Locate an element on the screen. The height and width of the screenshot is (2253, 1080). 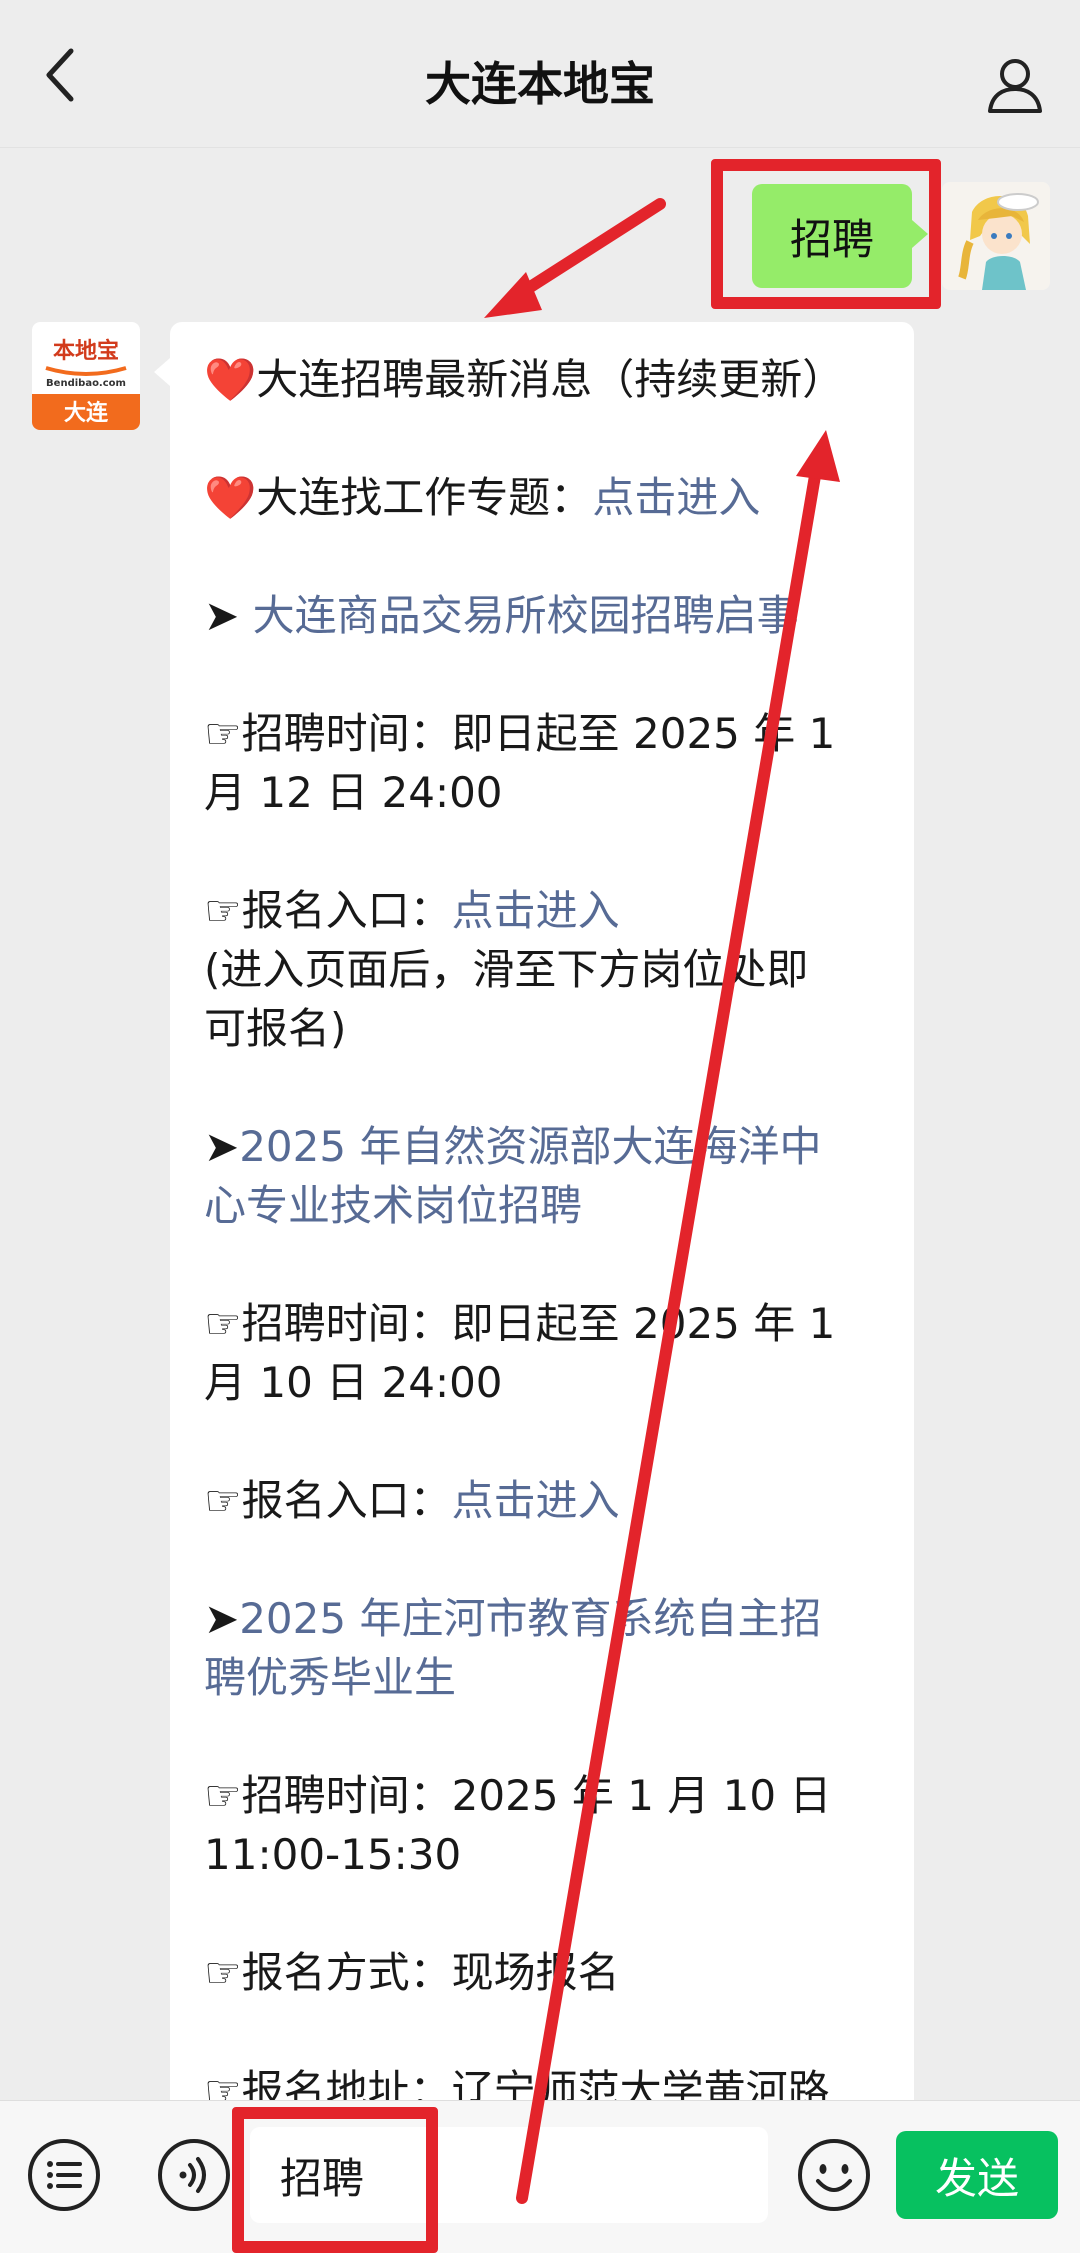
voice-button is located at coordinates (194, 2175).